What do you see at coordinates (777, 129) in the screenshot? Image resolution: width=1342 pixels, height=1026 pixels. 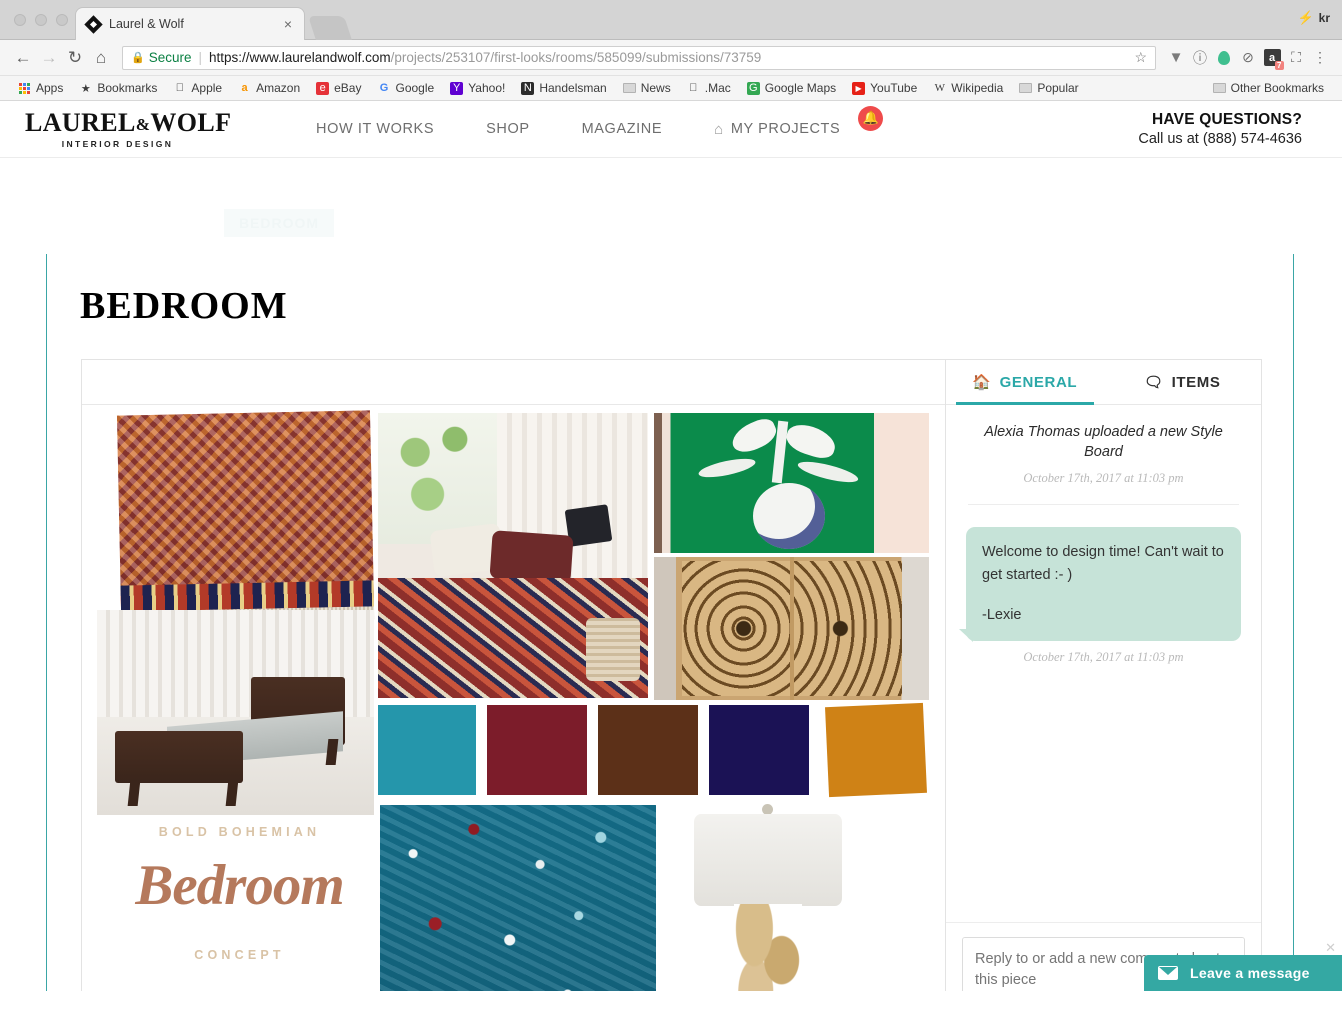 I see `nav-my-projects: ⌂ MY PROJECTS` at bounding box center [777, 129].